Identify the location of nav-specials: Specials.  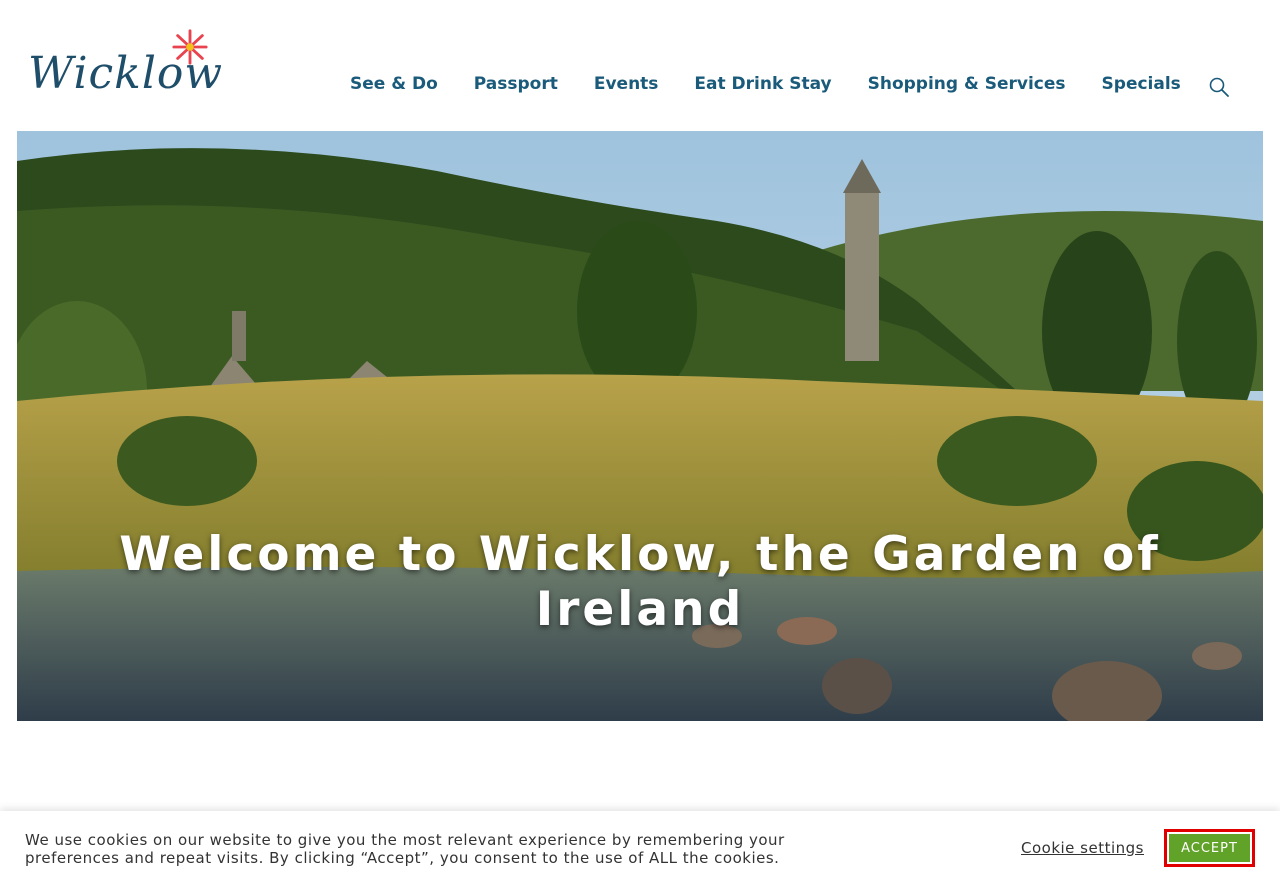
(1141, 84).